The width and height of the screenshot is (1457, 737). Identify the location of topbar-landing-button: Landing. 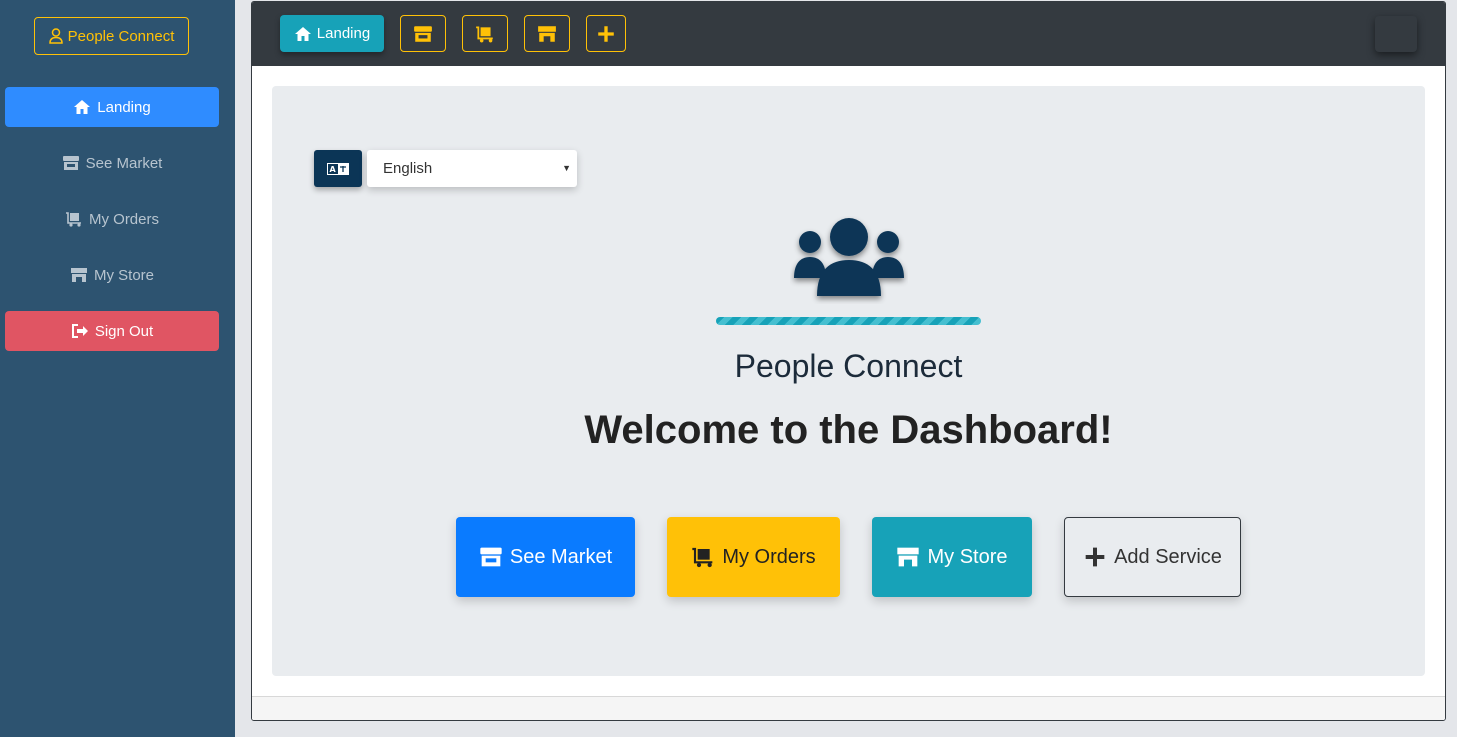
(332, 33).